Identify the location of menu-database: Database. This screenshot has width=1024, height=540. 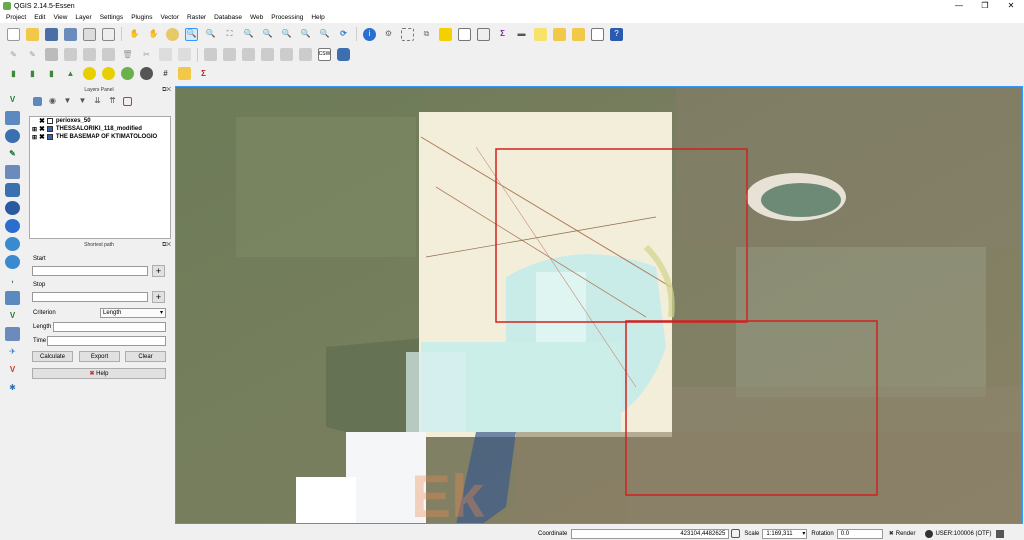
(228, 17).